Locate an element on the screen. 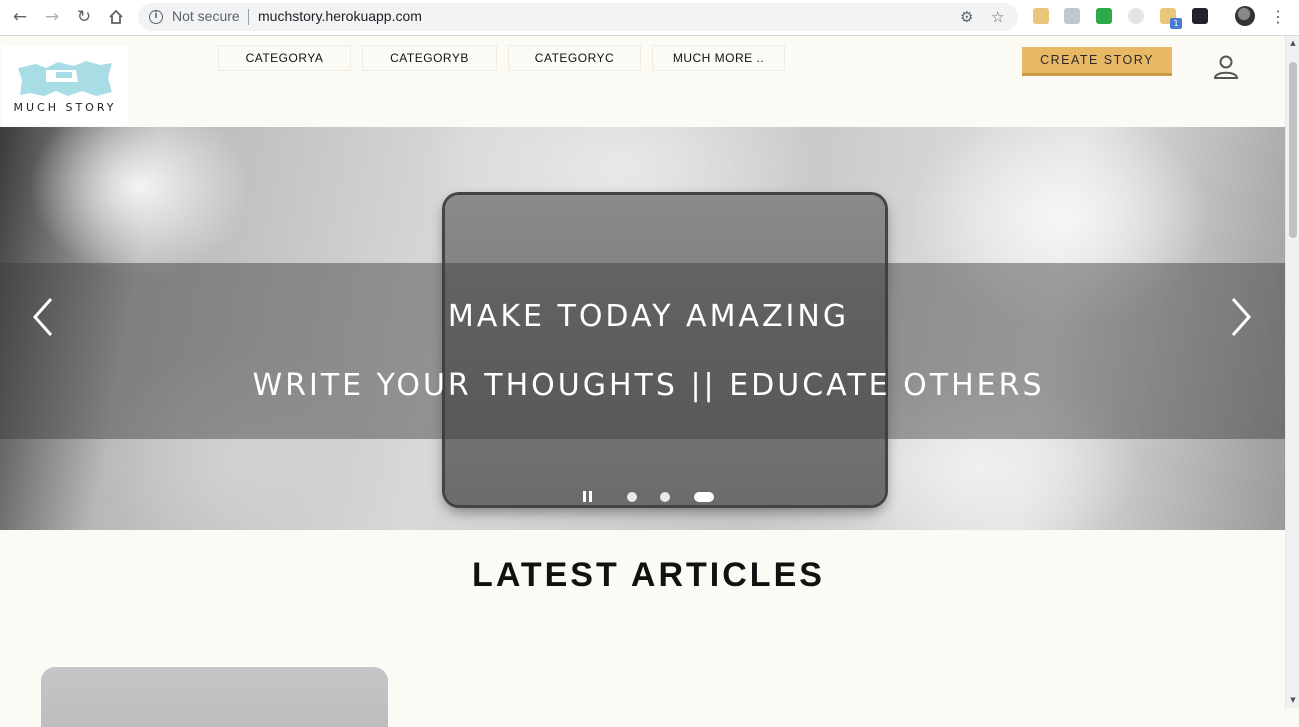 The image size is (1299, 727). user-account-icon is located at coordinates (1226, 67).